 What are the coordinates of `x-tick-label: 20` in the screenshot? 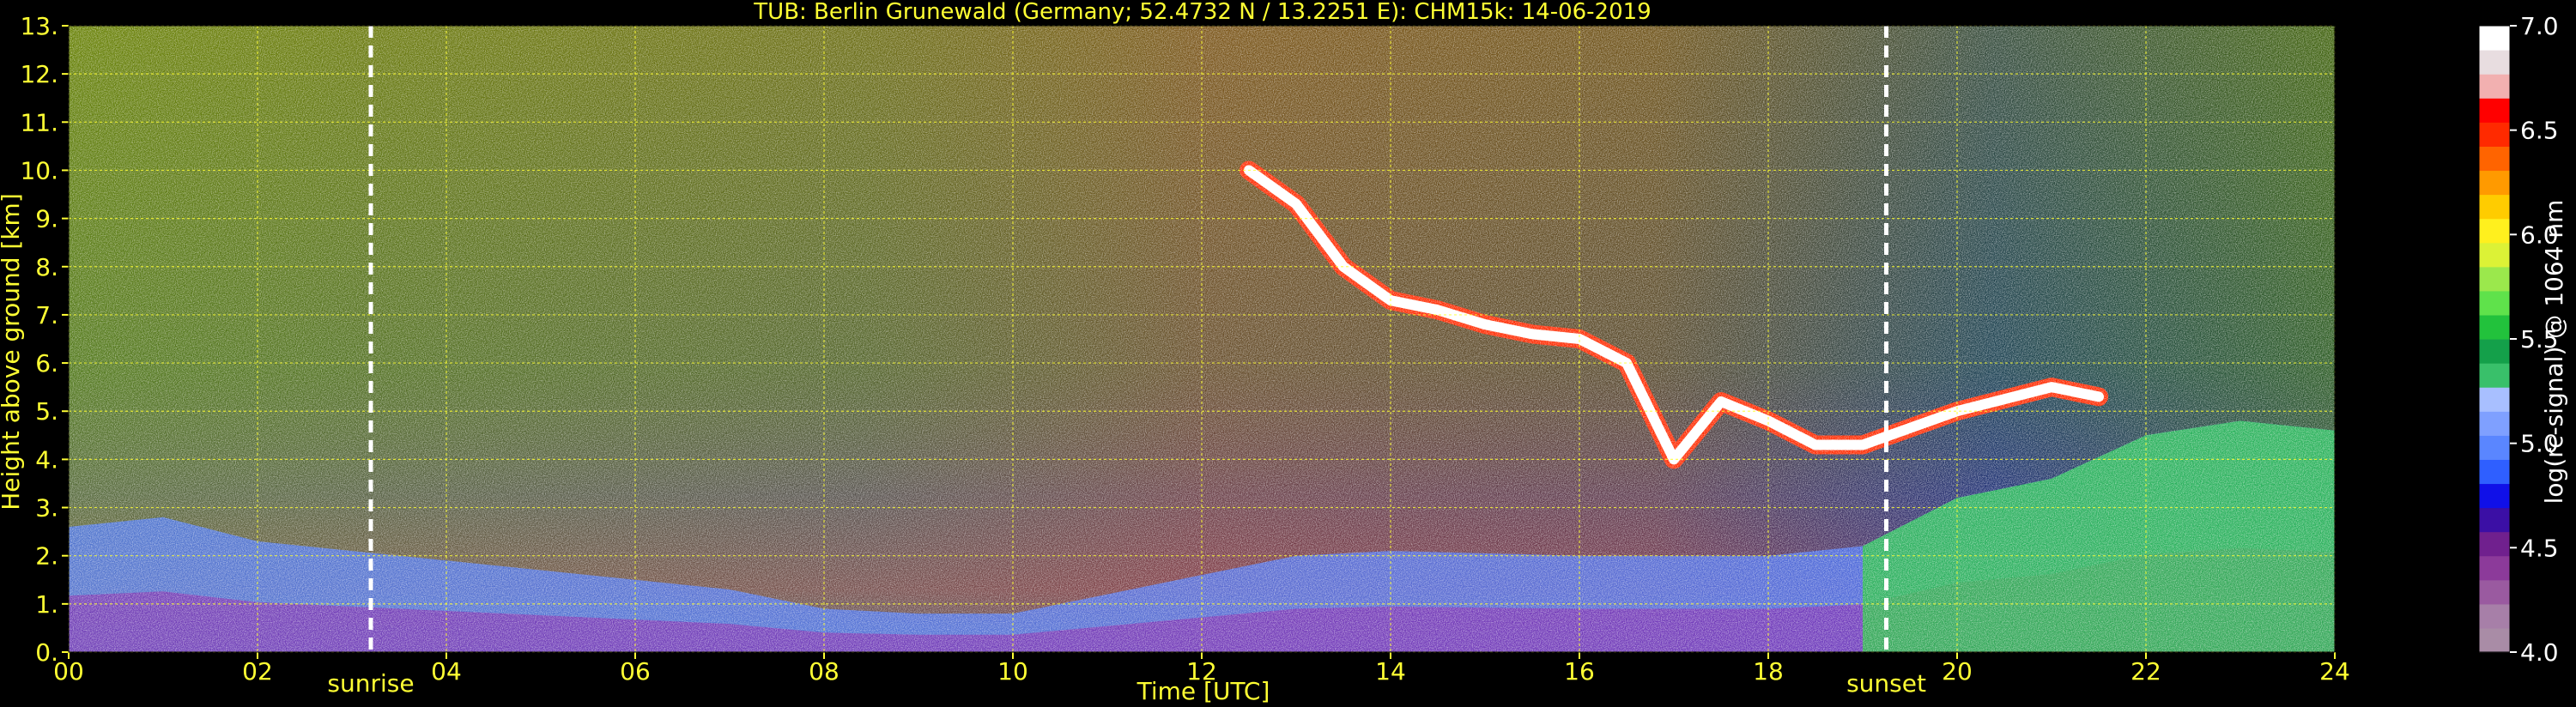 It's located at (1957, 671).